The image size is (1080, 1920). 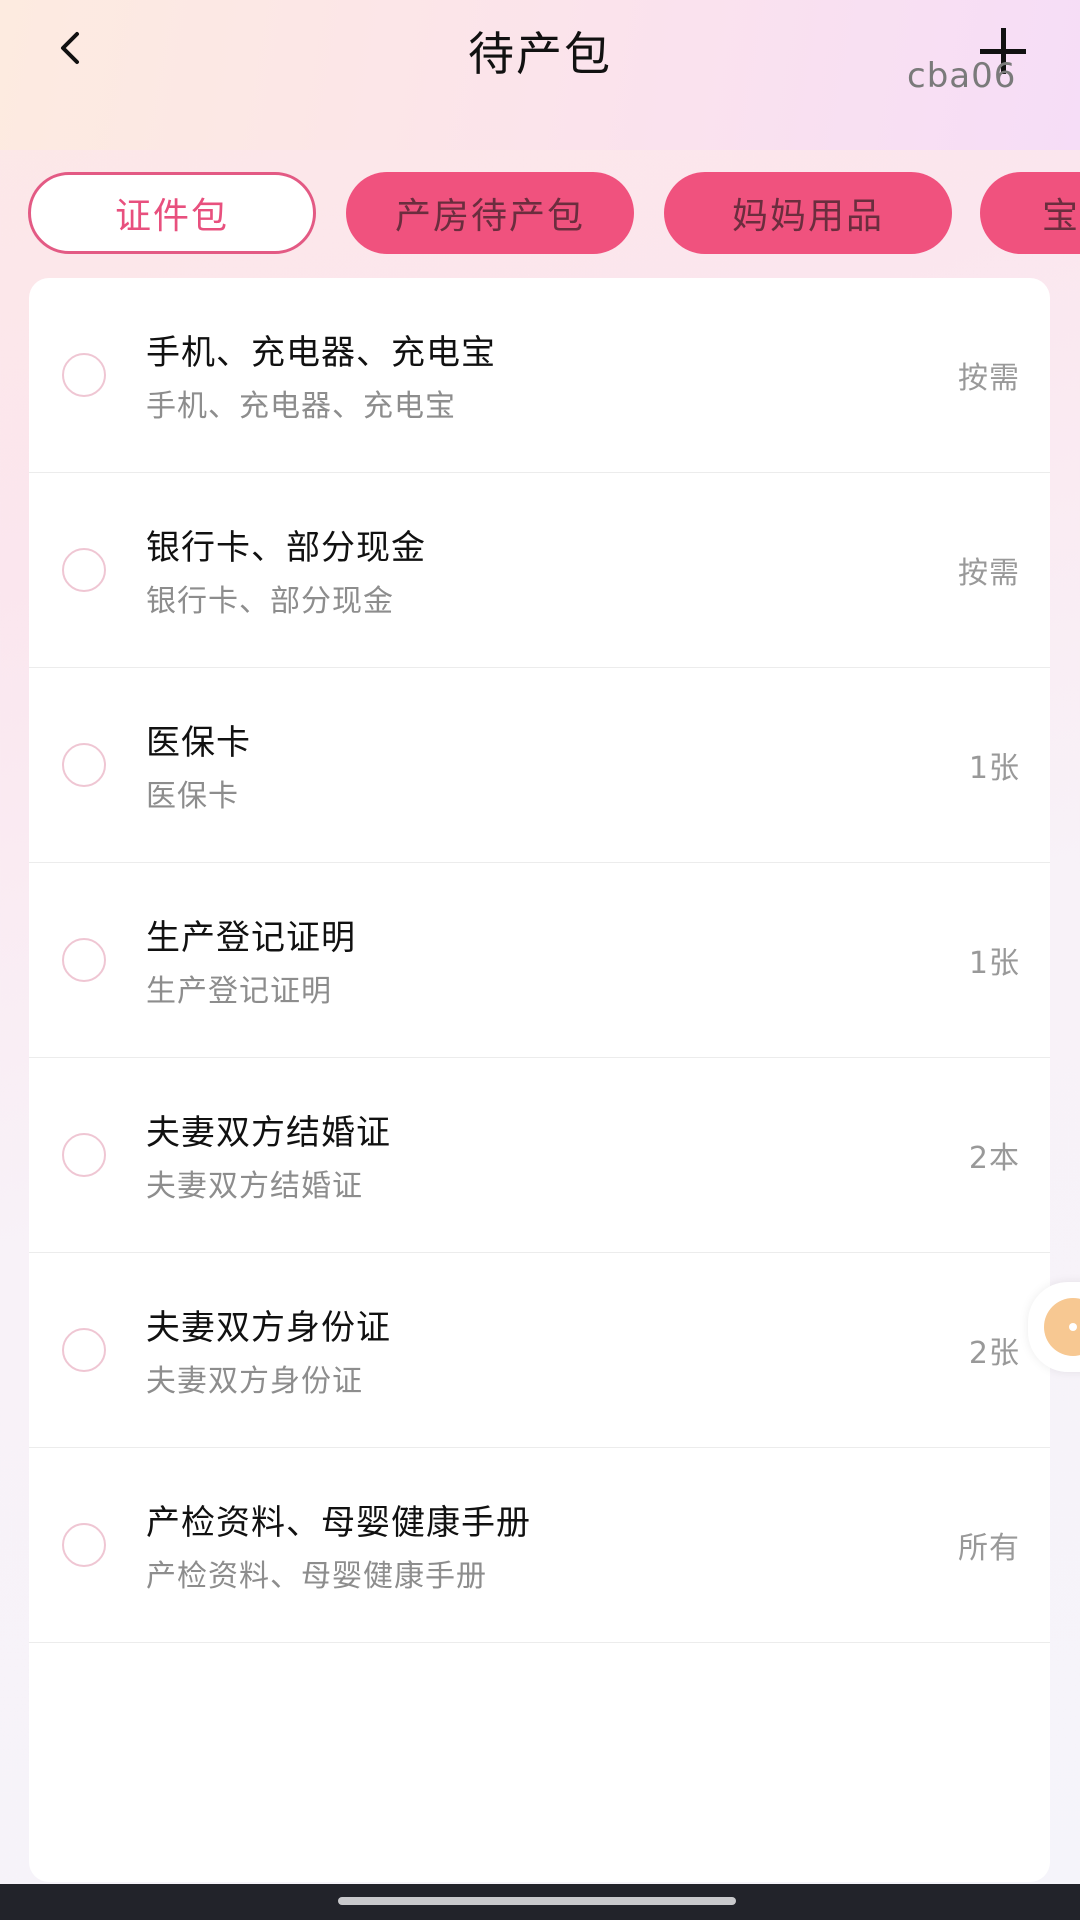 What do you see at coordinates (301, 406) in the screenshot?
I see `item-description: 手机、充电器、充电宝` at bounding box center [301, 406].